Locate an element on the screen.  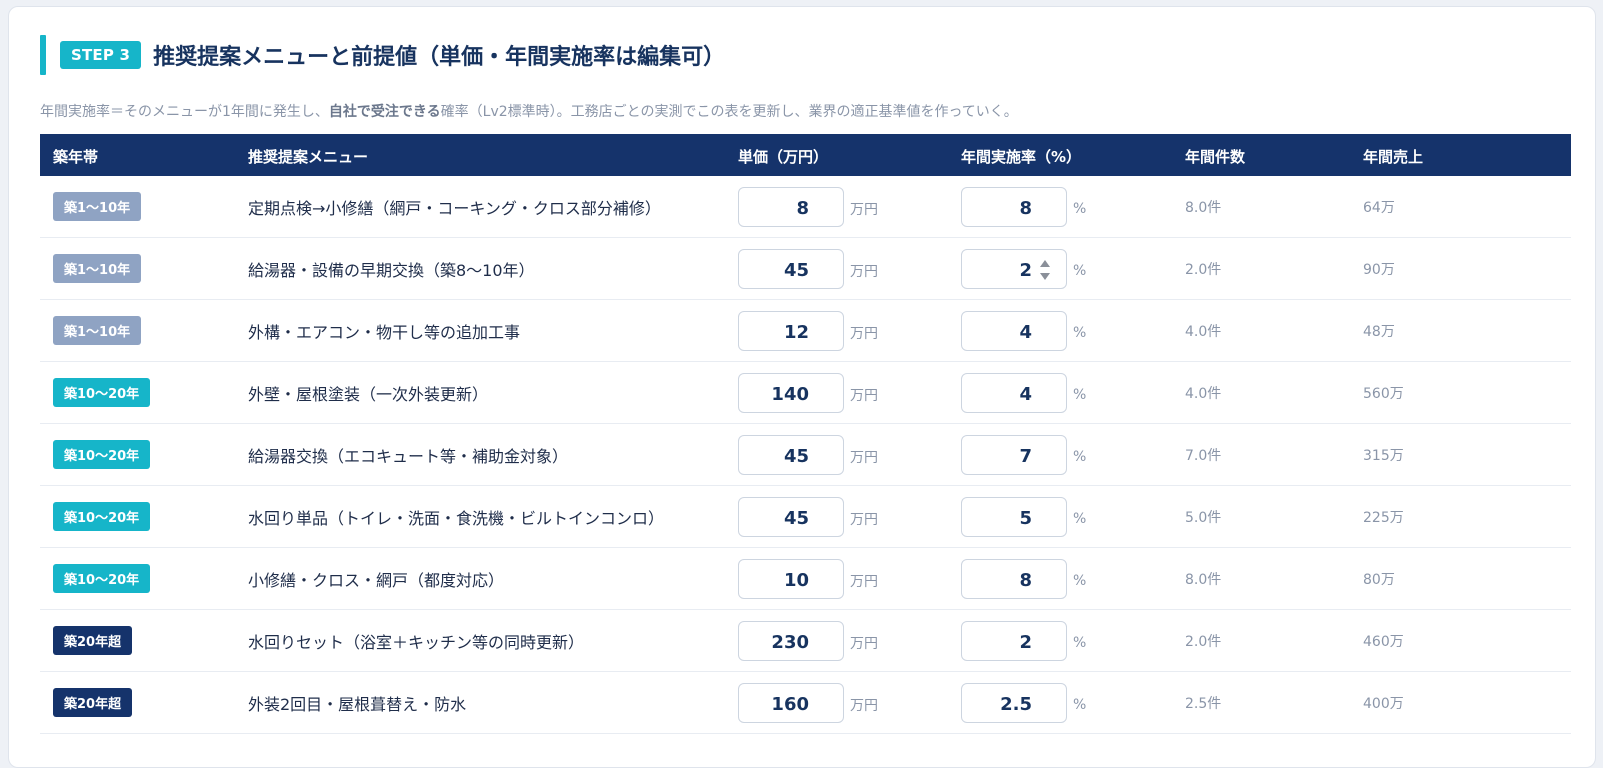
menu-name: 給湯器交換（エコキュート等・補助金対象） is located at coordinates (408, 456).